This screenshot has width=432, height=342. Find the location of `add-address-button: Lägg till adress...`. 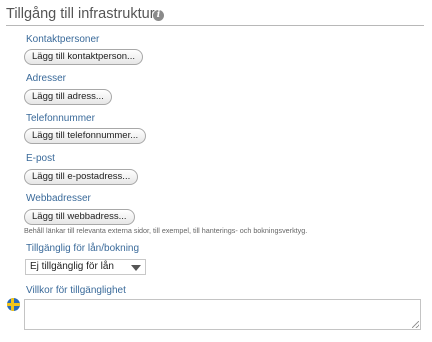

add-address-button: Lägg till adress... is located at coordinates (68, 97).